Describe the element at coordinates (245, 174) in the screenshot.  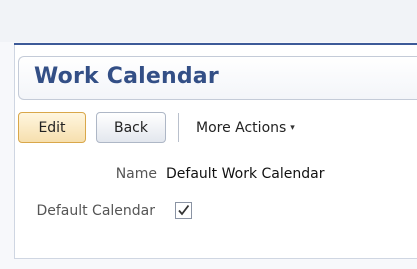
I see `name-value: Default Work Calendar` at that location.